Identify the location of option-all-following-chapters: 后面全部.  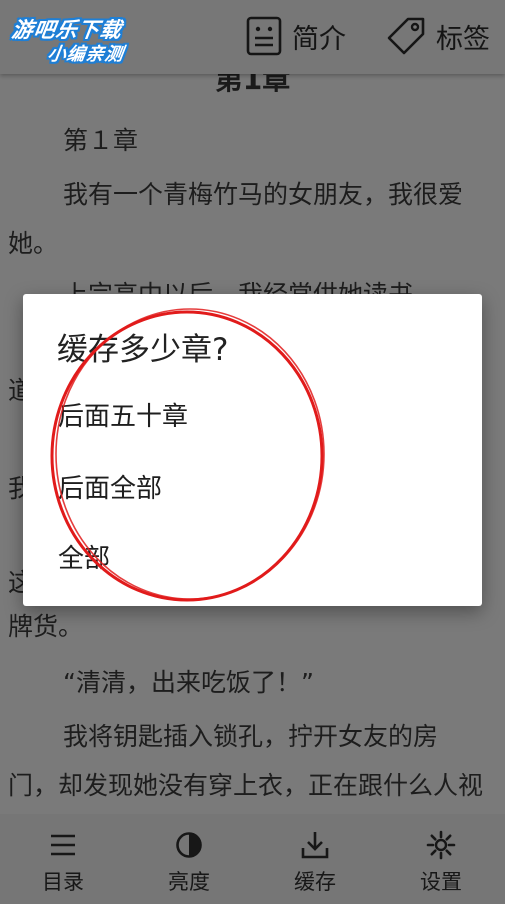
(110, 486).